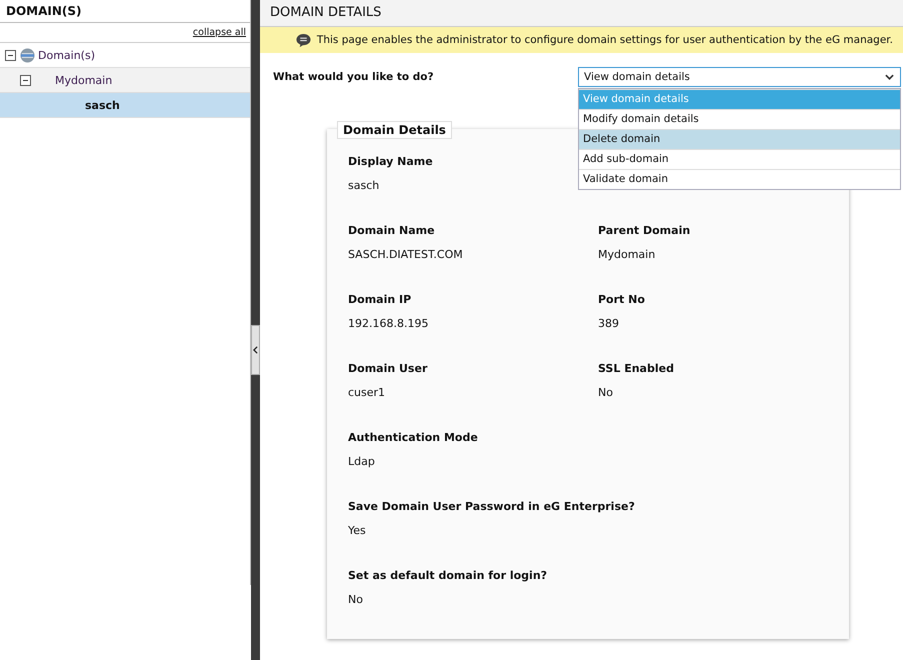  What do you see at coordinates (367, 392) in the screenshot?
I see `field-value: cuser1` at bounding box center [367, 392].